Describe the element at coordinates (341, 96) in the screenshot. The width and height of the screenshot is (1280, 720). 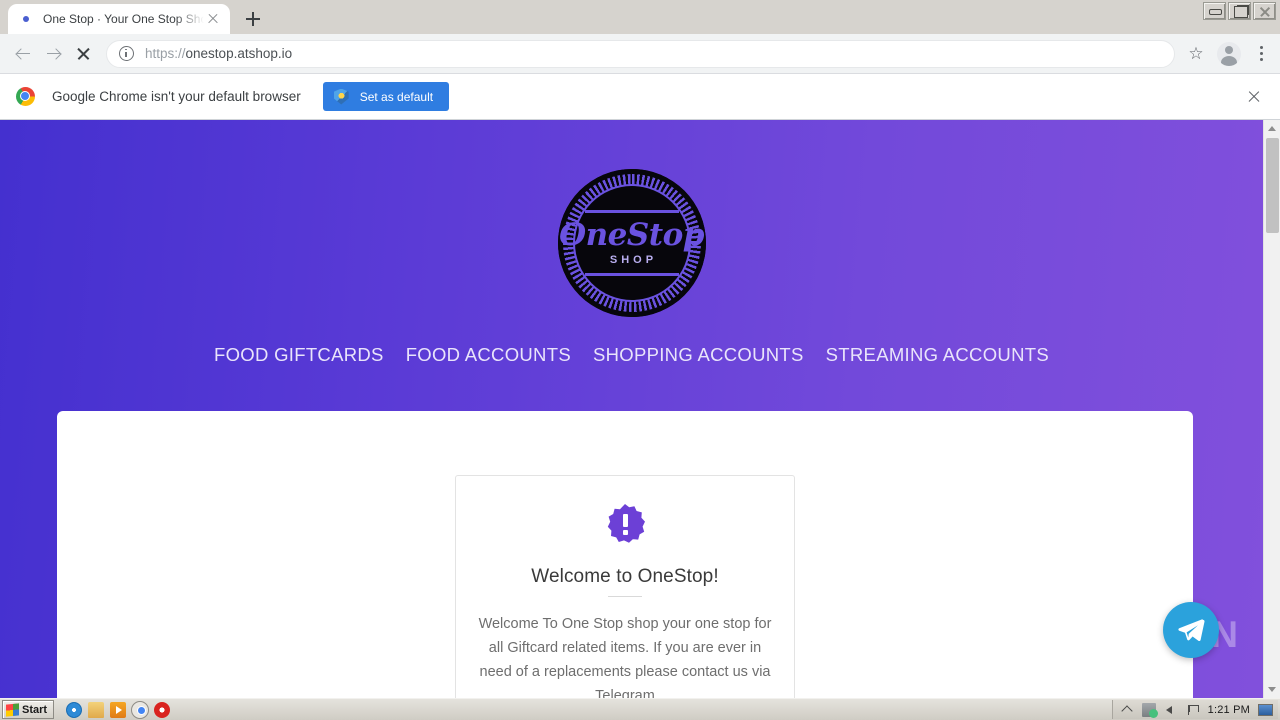
I see `shield-icon` at that location.